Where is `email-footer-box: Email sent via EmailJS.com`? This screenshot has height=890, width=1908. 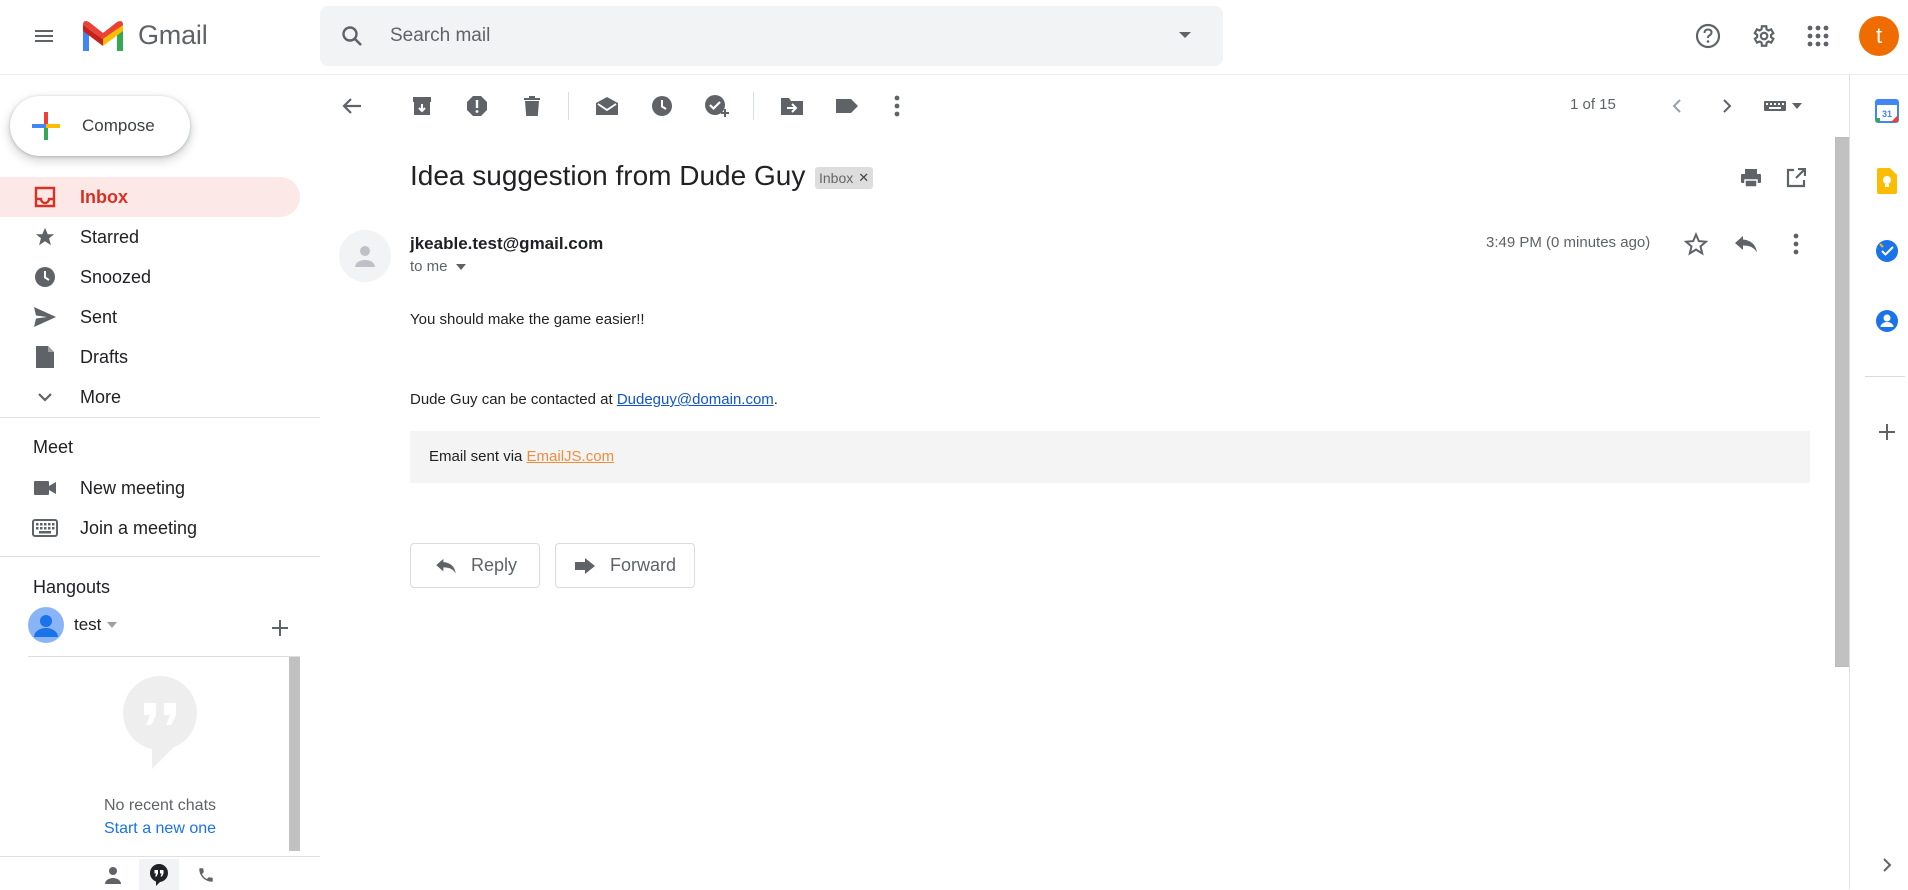 email-footer-box: Email sent via EmailJS.com is located at coordinates (1110, 457).